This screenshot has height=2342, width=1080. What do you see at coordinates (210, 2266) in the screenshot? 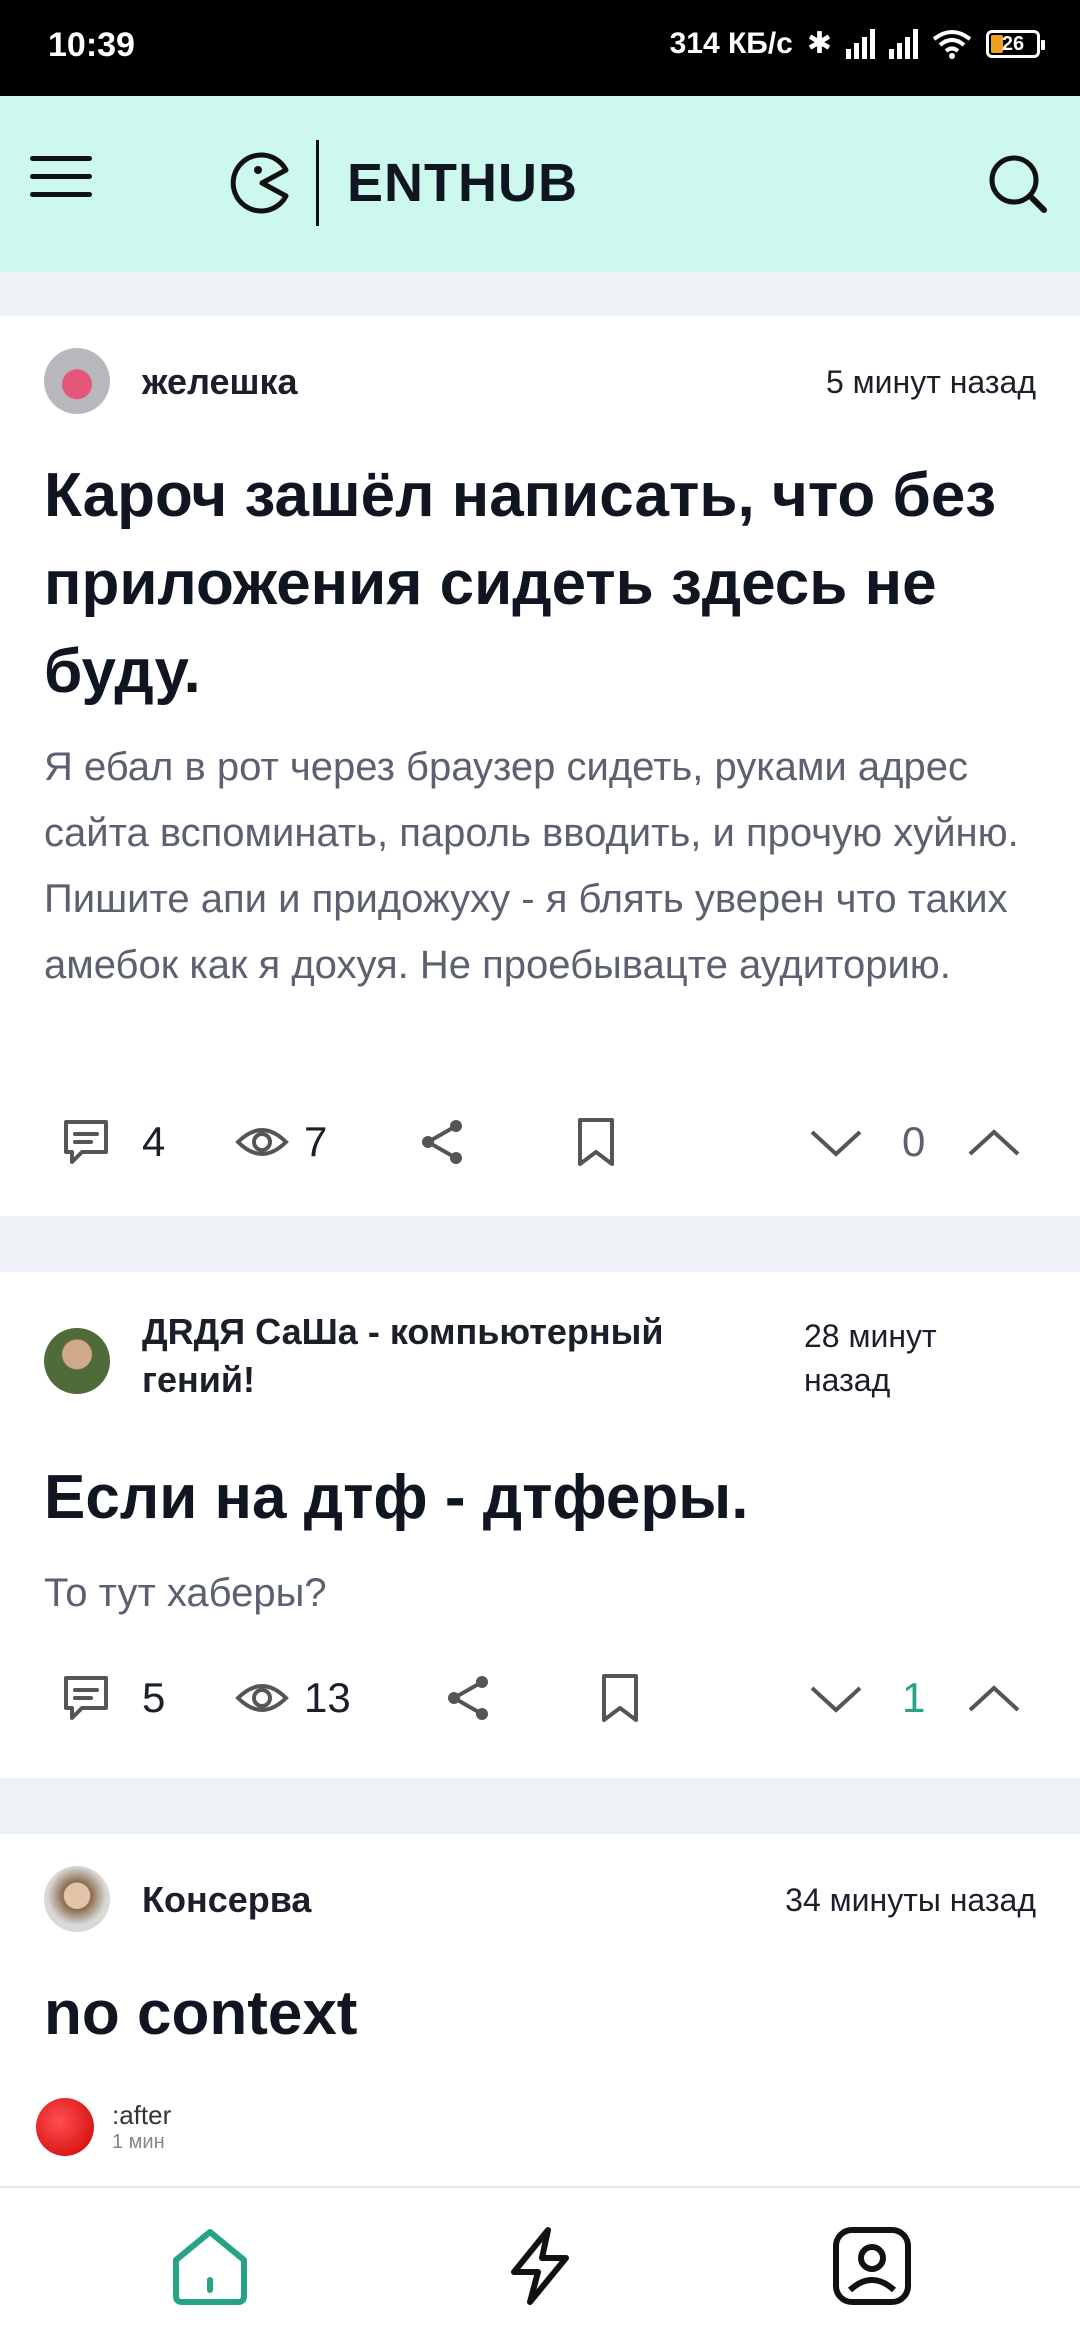
I see `home-icon` at bounding box center [210, 2266].